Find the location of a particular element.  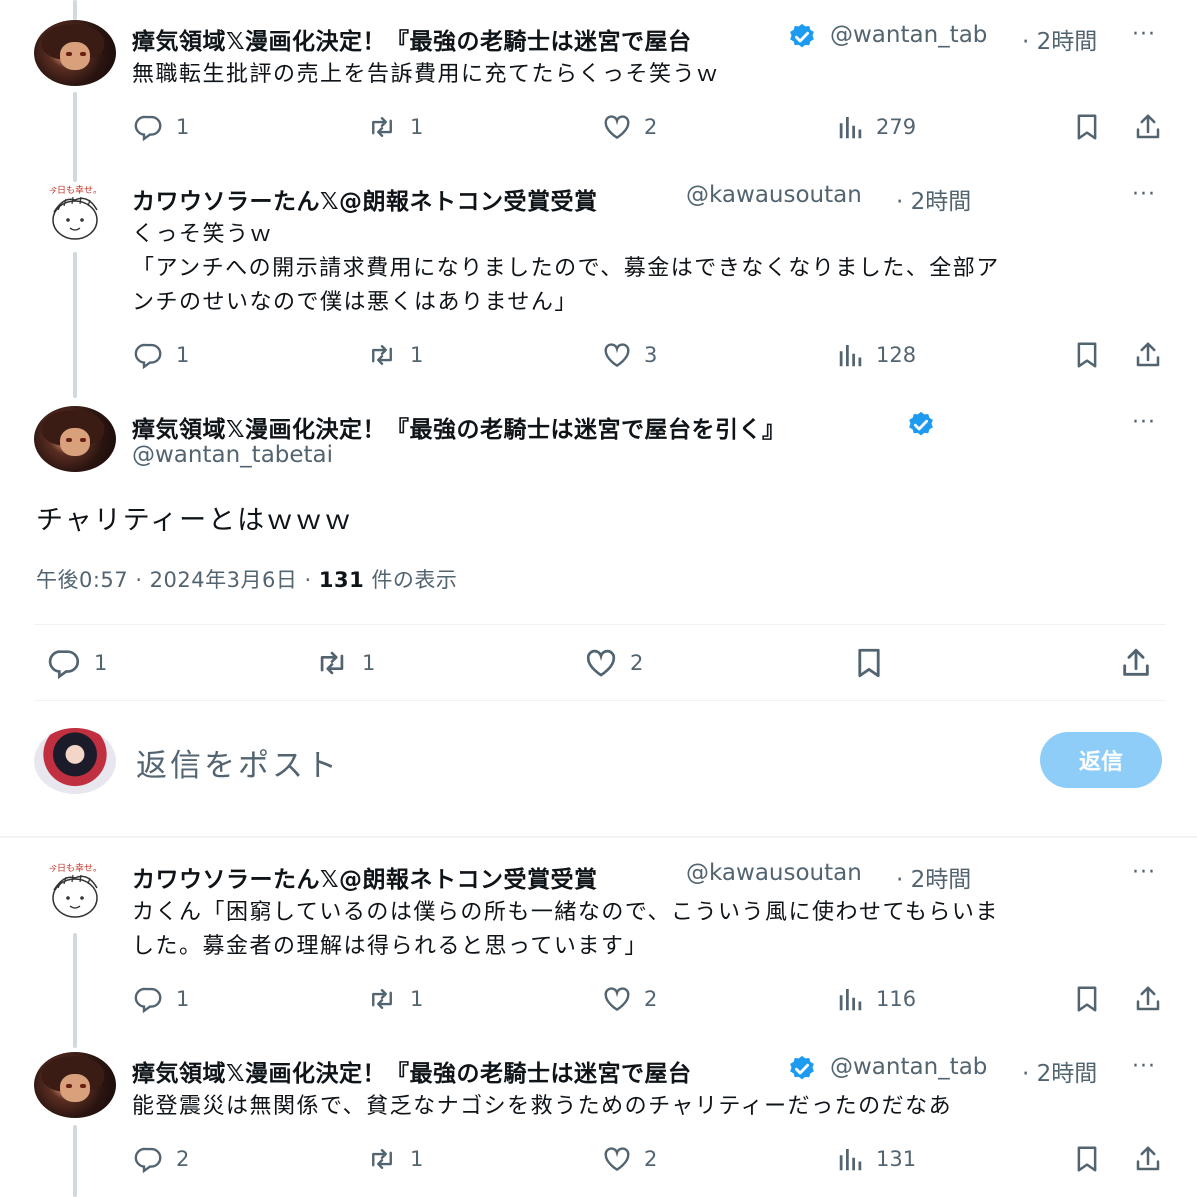

like-count: 3 is located at coordinates (651, 355).